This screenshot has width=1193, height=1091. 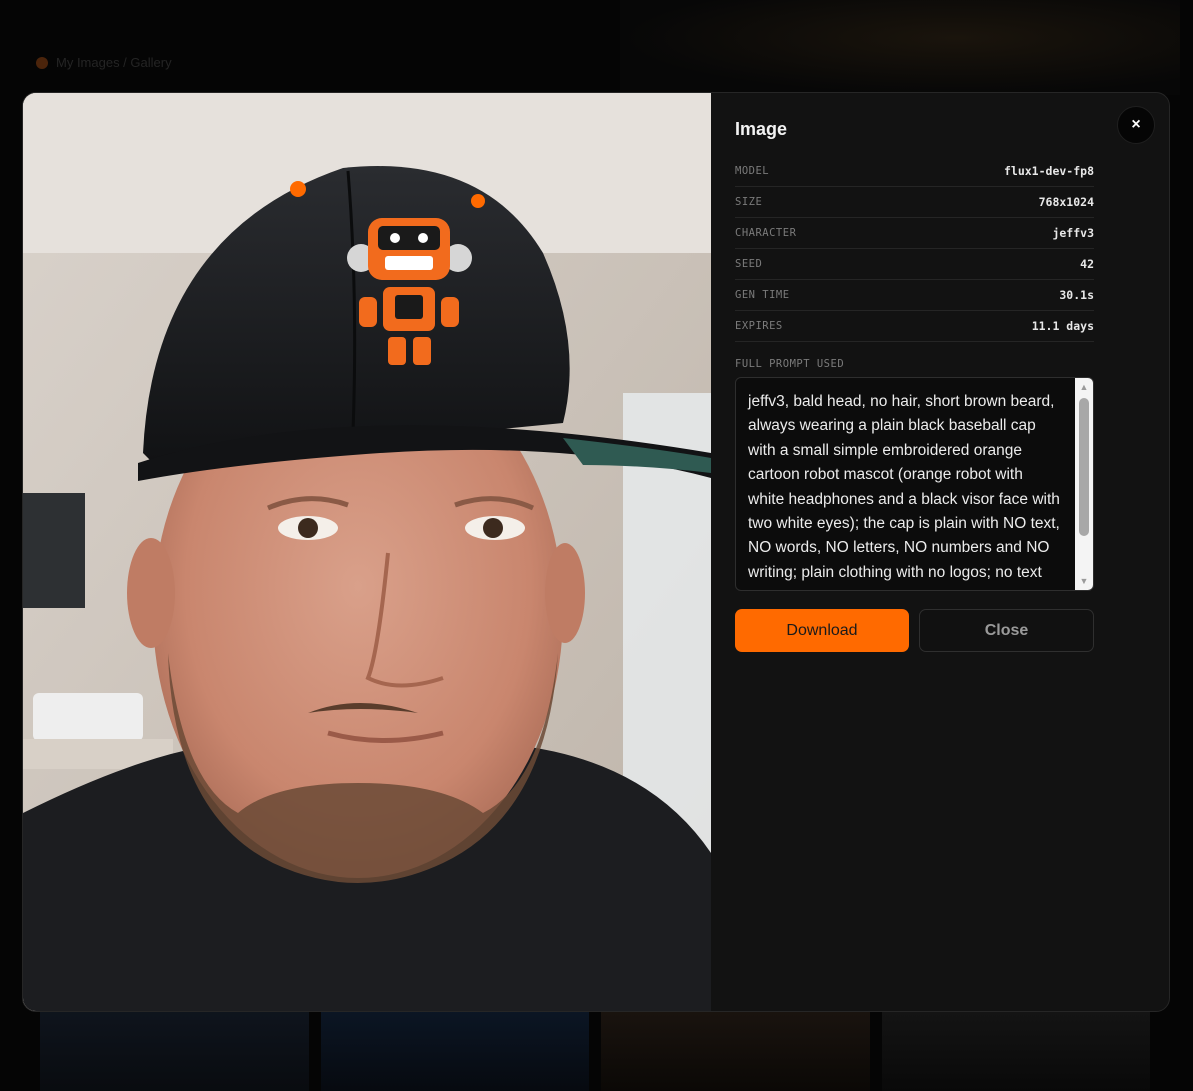 I want to click on metadata-key: GEN TIME, so click(x=762, y=295).